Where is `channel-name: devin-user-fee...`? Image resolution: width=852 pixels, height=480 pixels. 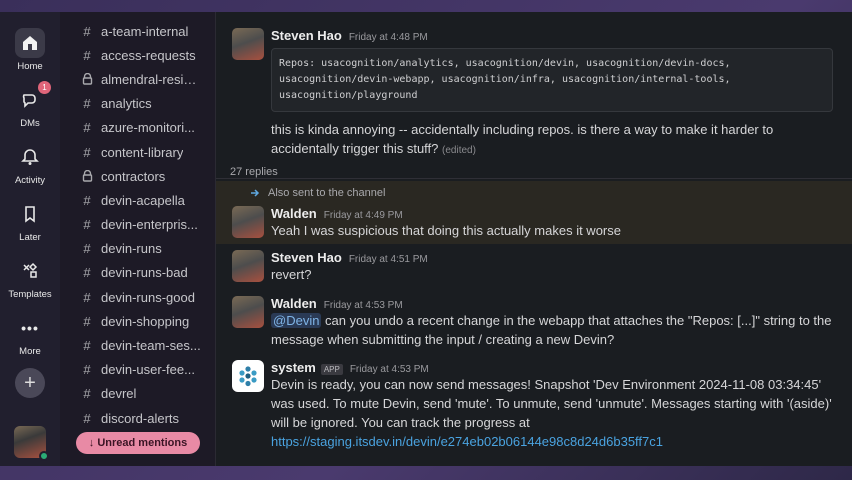 channel-name: devin-user-fee... is located at coordinates (148, 370).